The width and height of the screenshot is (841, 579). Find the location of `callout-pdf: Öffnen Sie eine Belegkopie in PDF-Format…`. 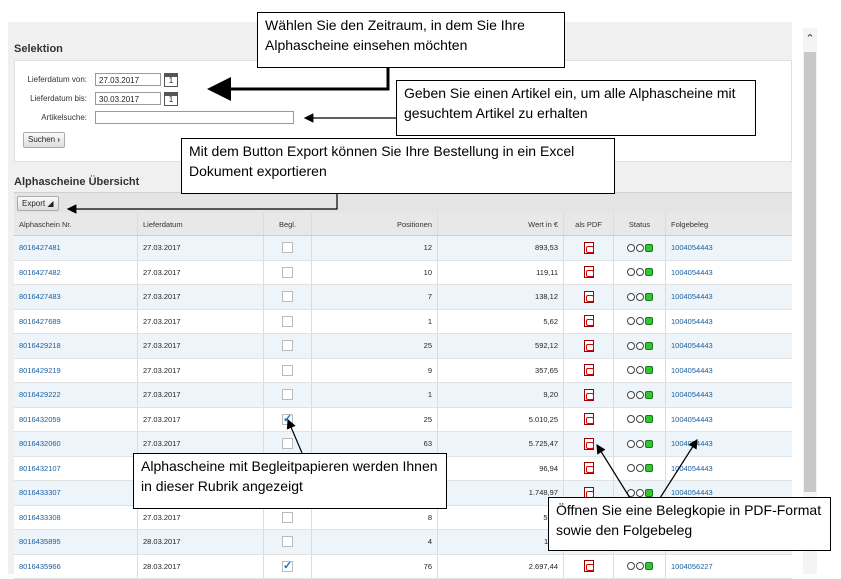

callout-pdf: Öffnen Sie eine Belegkopie in PDF-Format… is located at coordinates (689, 524).